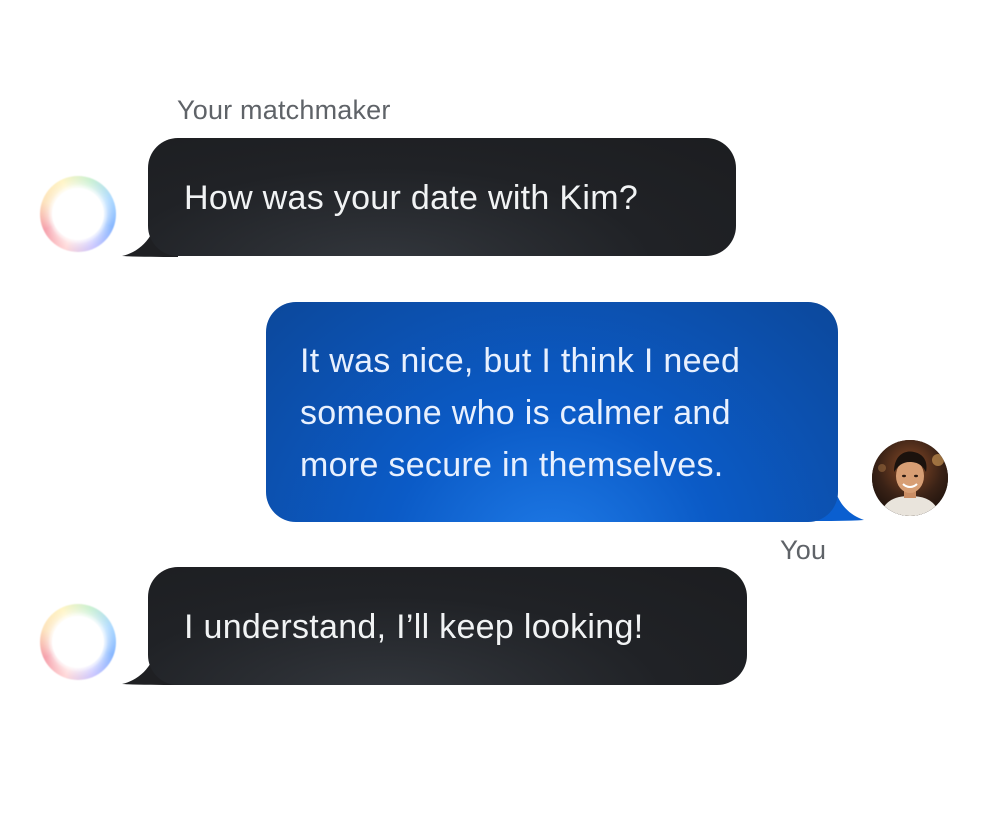 The image size is (989, 824). What do you see at coordinates (284, 110) in the screenshot?
I see `matchmaker-sender-label: Your matchmaker` at bounding box center [284, 110].